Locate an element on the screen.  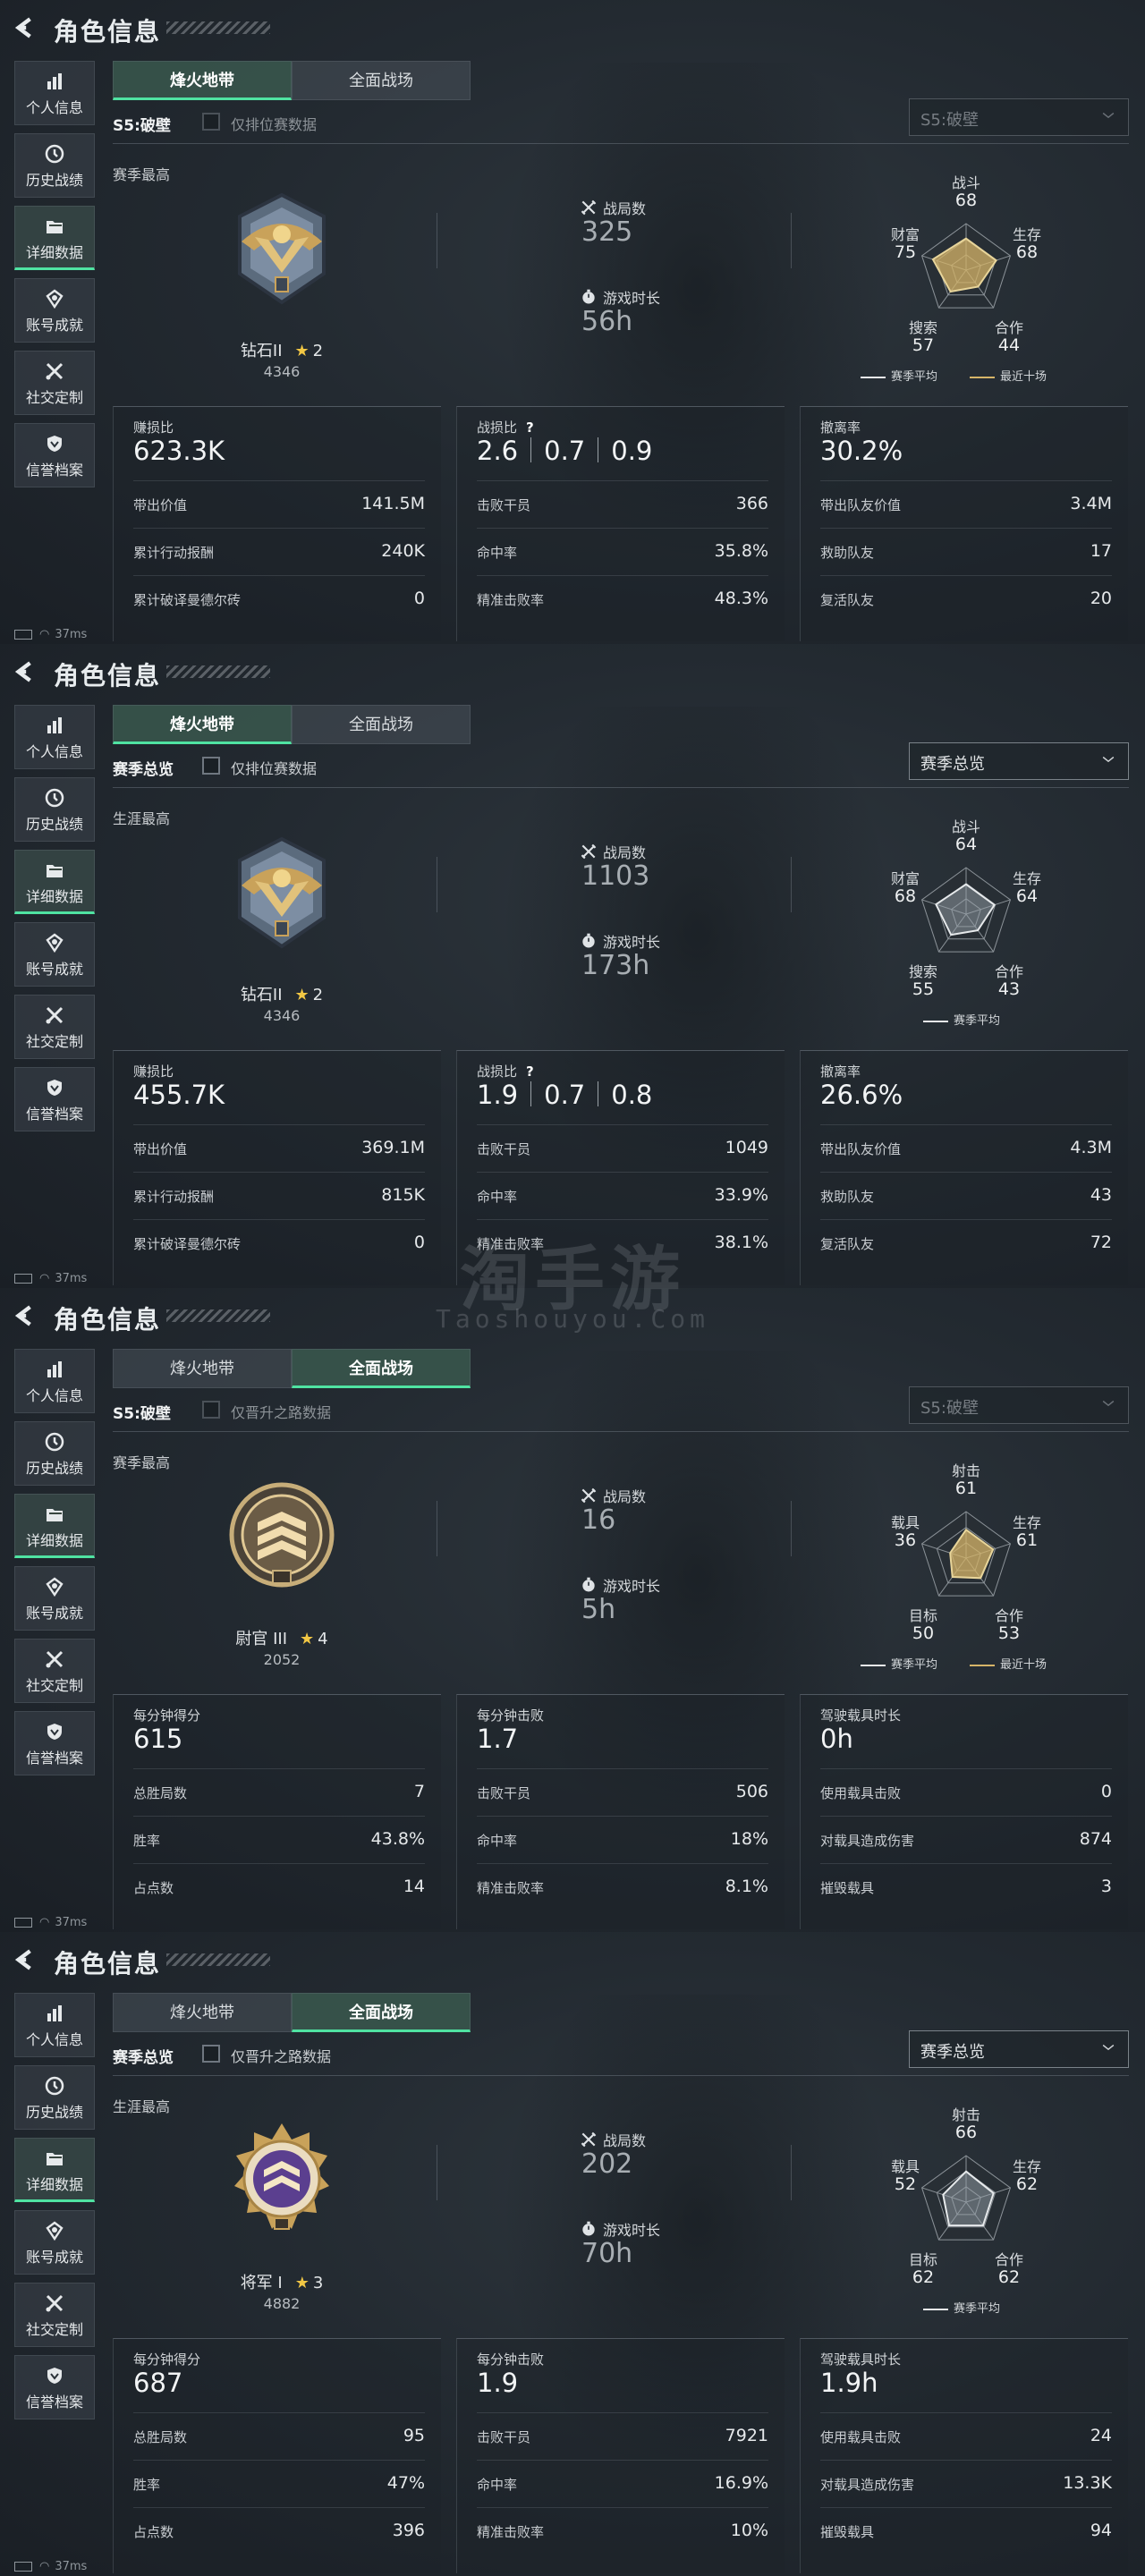
panel-row-value: 1049 is located at coordinates (746, 1147).